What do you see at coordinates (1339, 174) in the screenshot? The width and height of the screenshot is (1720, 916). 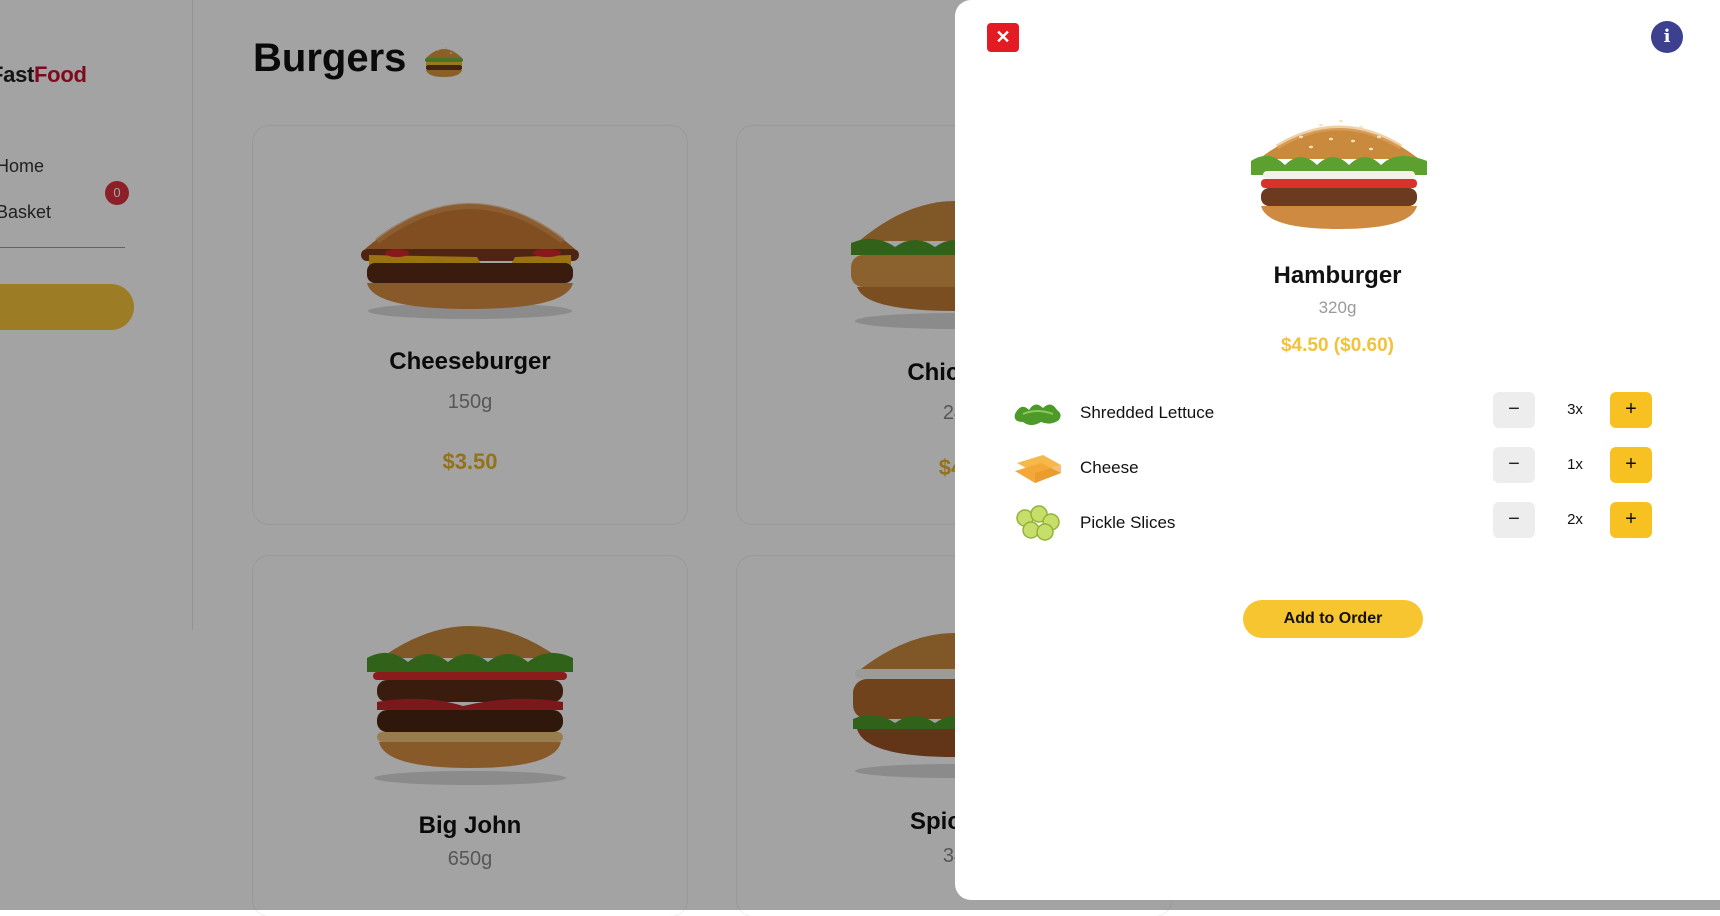 I see `hamburger-image` at bounding box center [1339, 174].